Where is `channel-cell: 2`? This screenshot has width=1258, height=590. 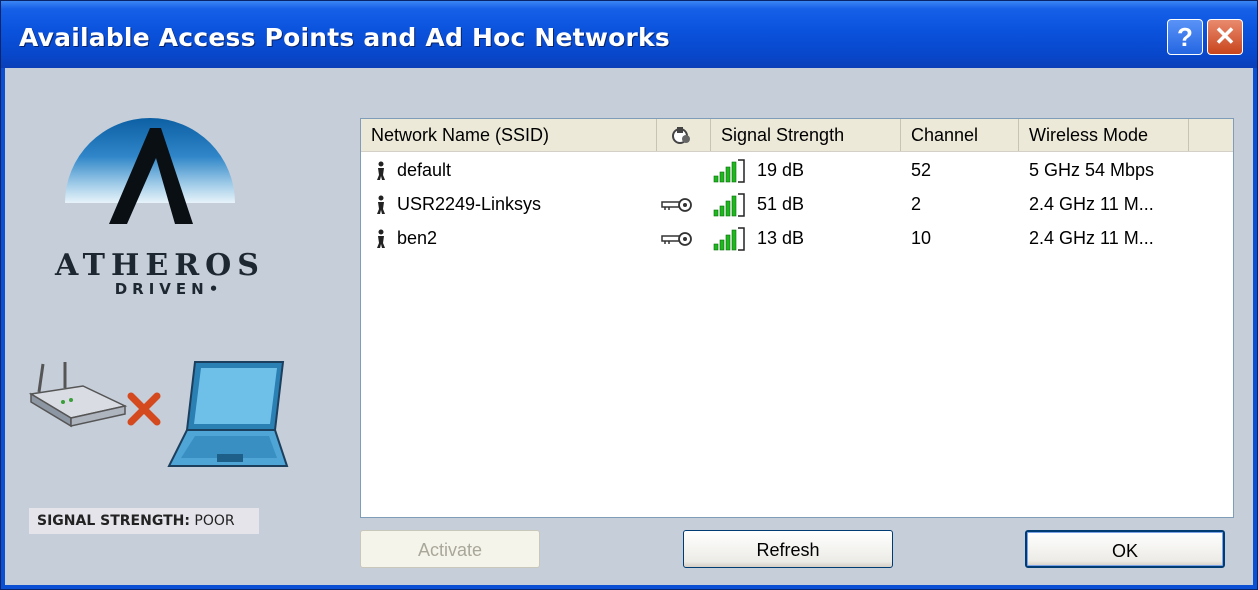
channel-cell: 2 is located at coordinates (916, 204).